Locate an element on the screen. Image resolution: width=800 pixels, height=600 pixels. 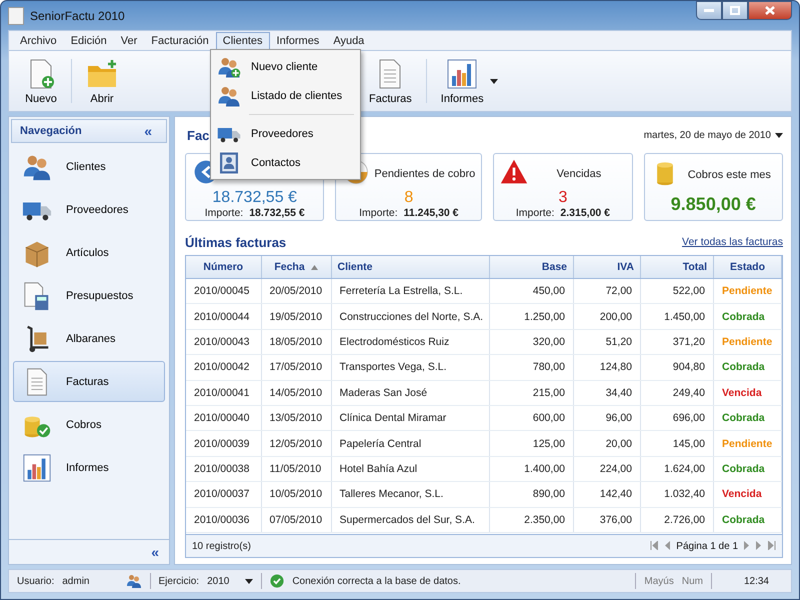
toolbar-button: Informes is located at coordinates (462, 81).